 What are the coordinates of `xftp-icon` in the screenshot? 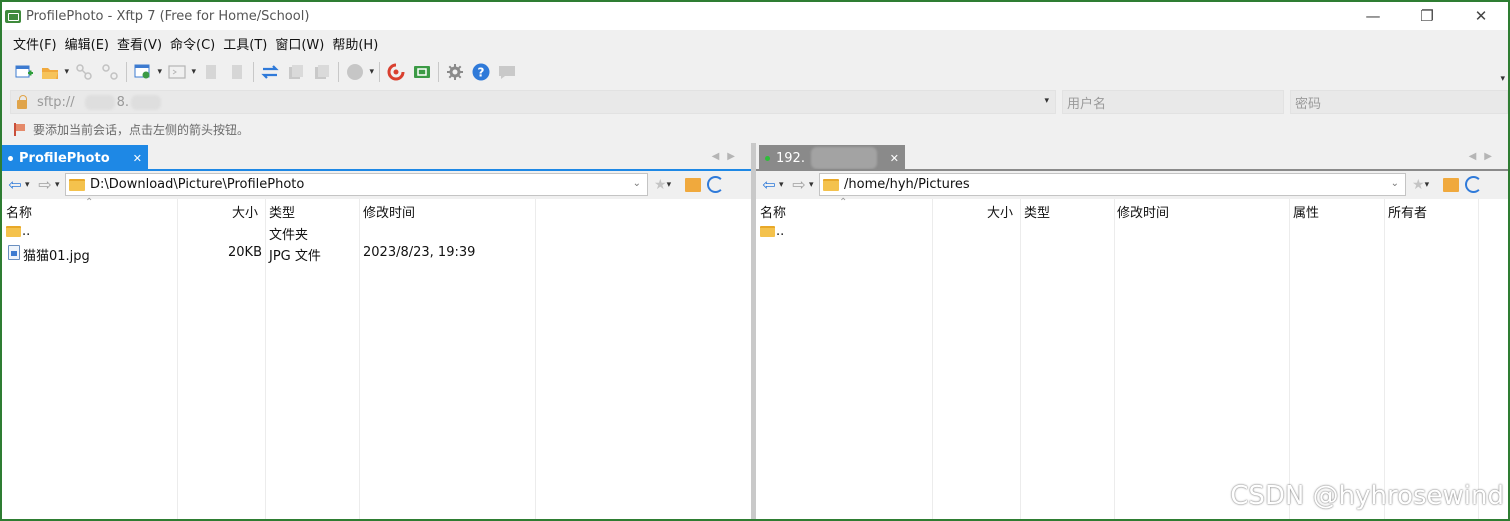 It's located at (422, 72).